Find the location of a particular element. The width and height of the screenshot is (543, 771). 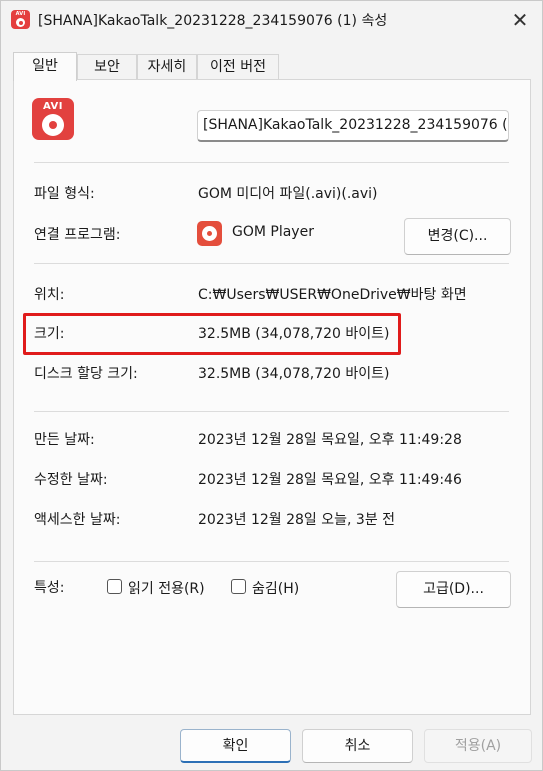

file-type-label: 파일 형식: is located at coordinates (64, 194).